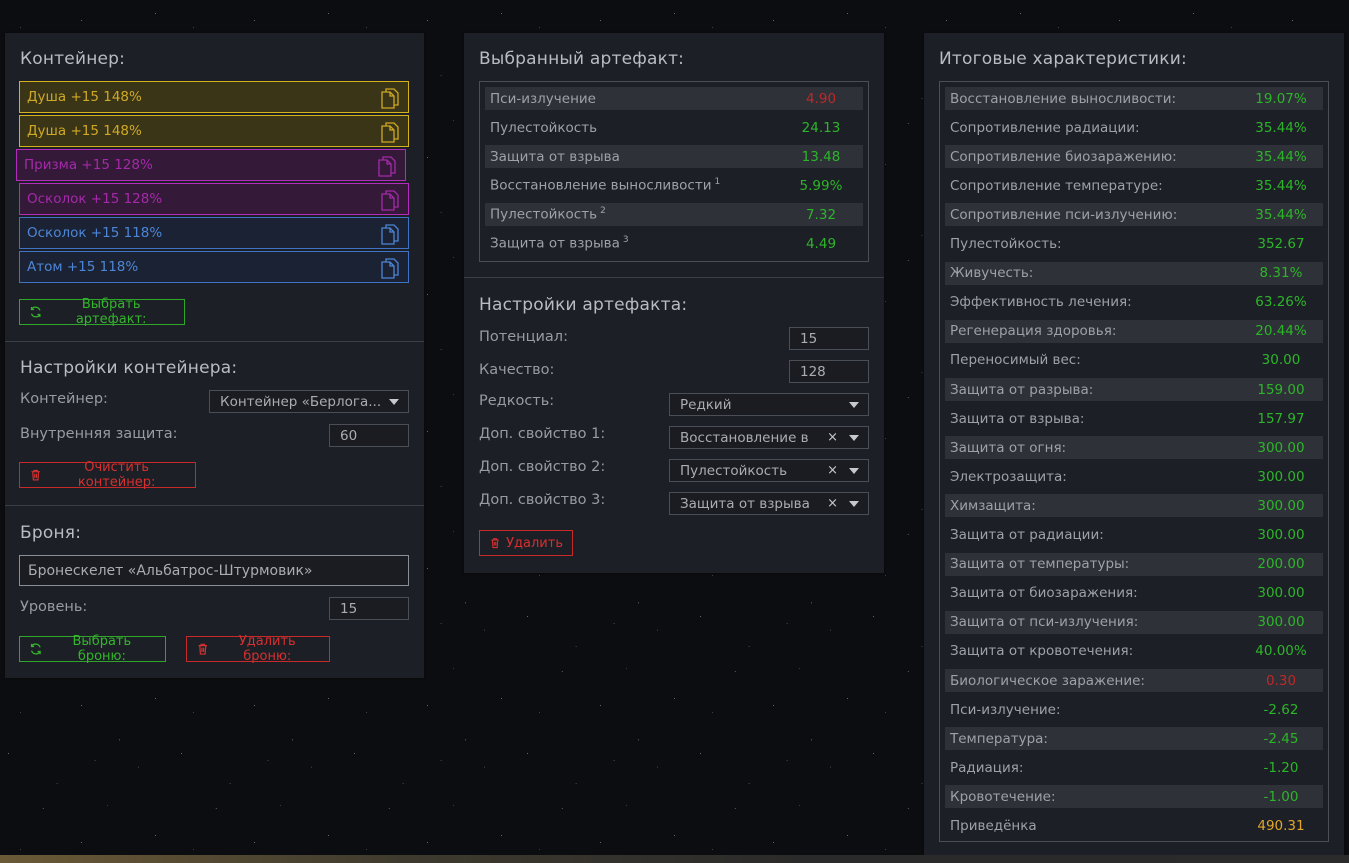 The image size is (1349, 863). What do you see at coordinates (1281, 389) in the screenshot?
I see `stat-value: 159.00` at bounding box center [1281, 389].